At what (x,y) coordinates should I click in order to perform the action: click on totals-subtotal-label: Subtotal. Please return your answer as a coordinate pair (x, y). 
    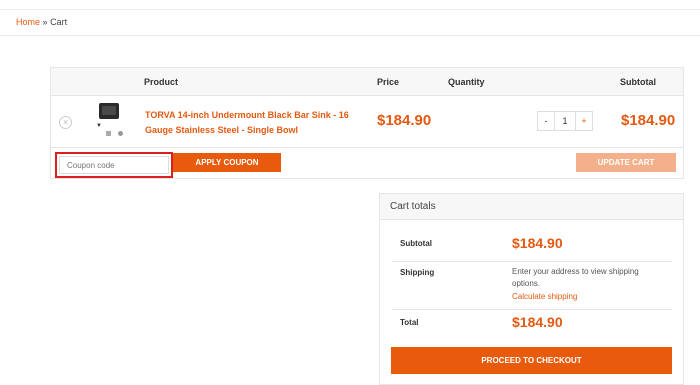
    Looking at the image, I should click on (416, 243).